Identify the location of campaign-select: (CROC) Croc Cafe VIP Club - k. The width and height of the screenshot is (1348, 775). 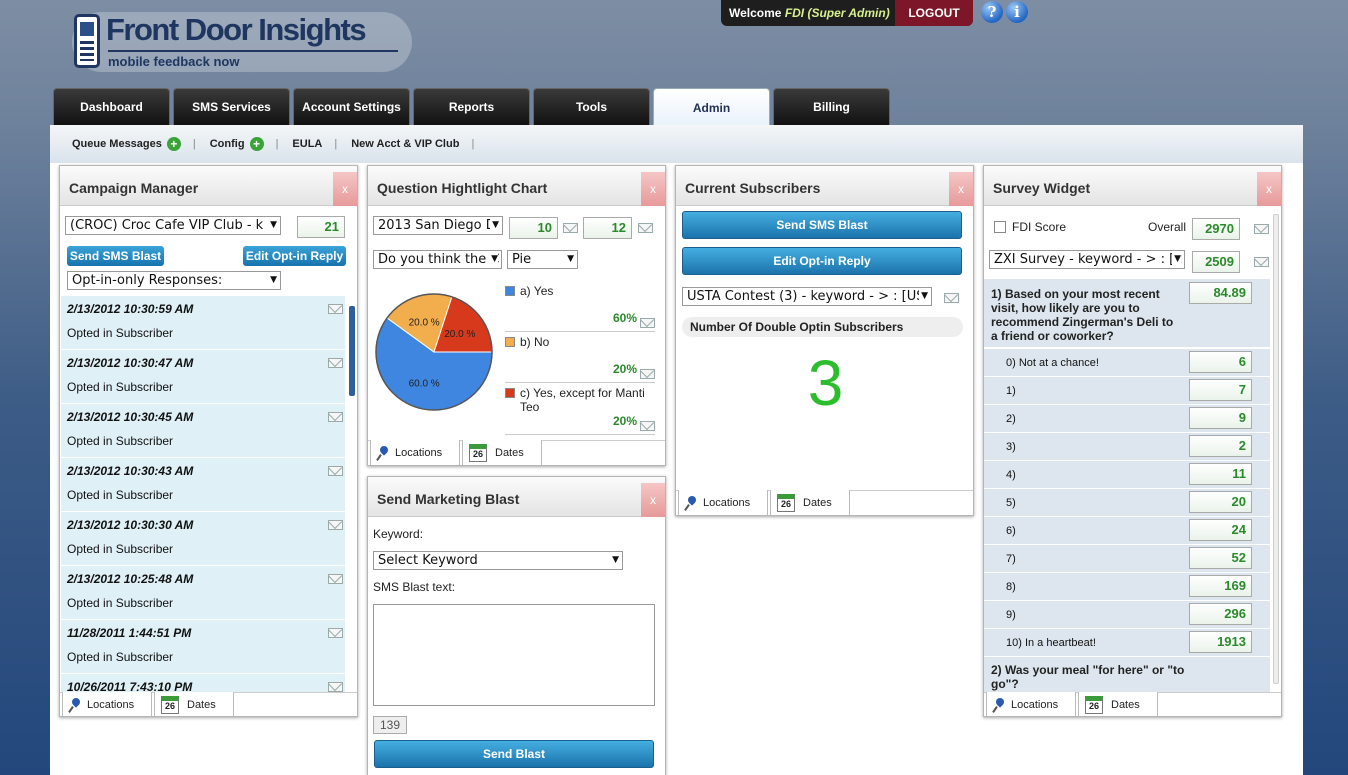
(173, 225).